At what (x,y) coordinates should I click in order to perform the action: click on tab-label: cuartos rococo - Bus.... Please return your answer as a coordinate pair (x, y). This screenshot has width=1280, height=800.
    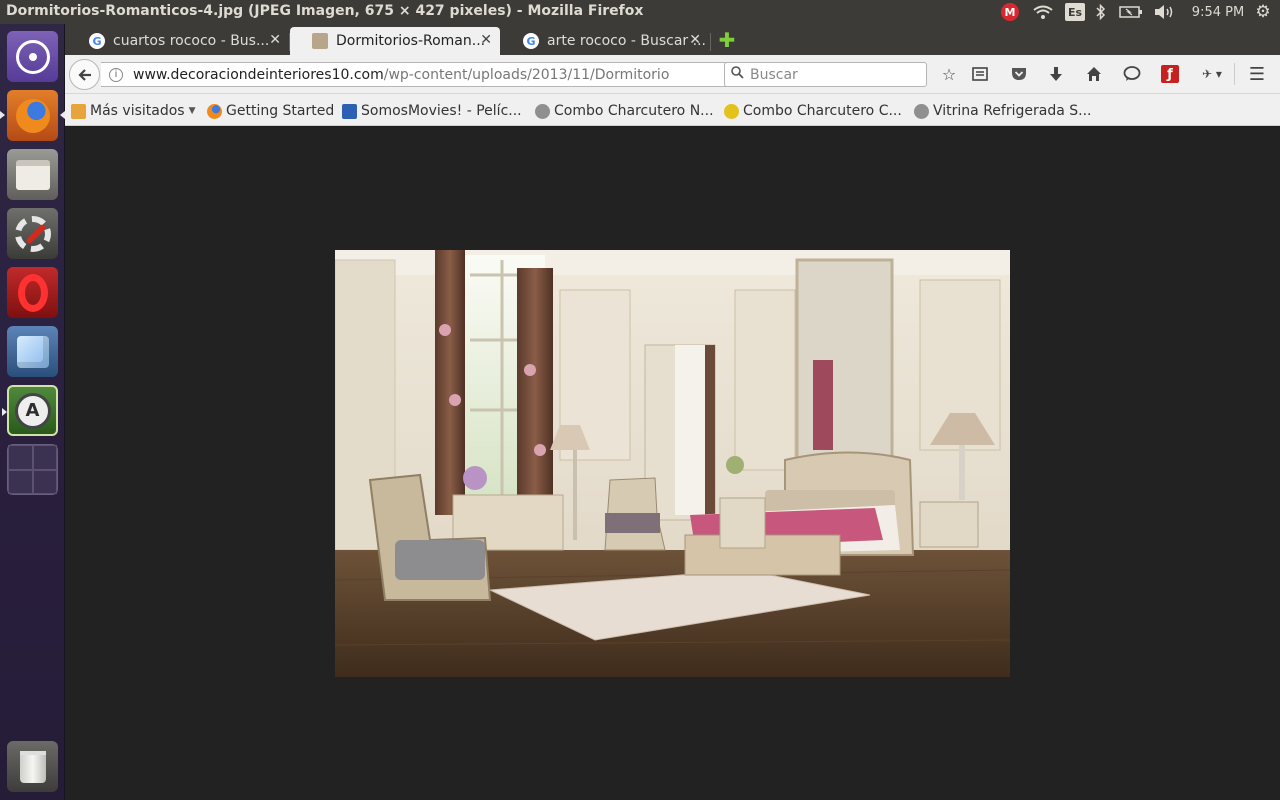
    Looking at the image, I should click on (191, 41).